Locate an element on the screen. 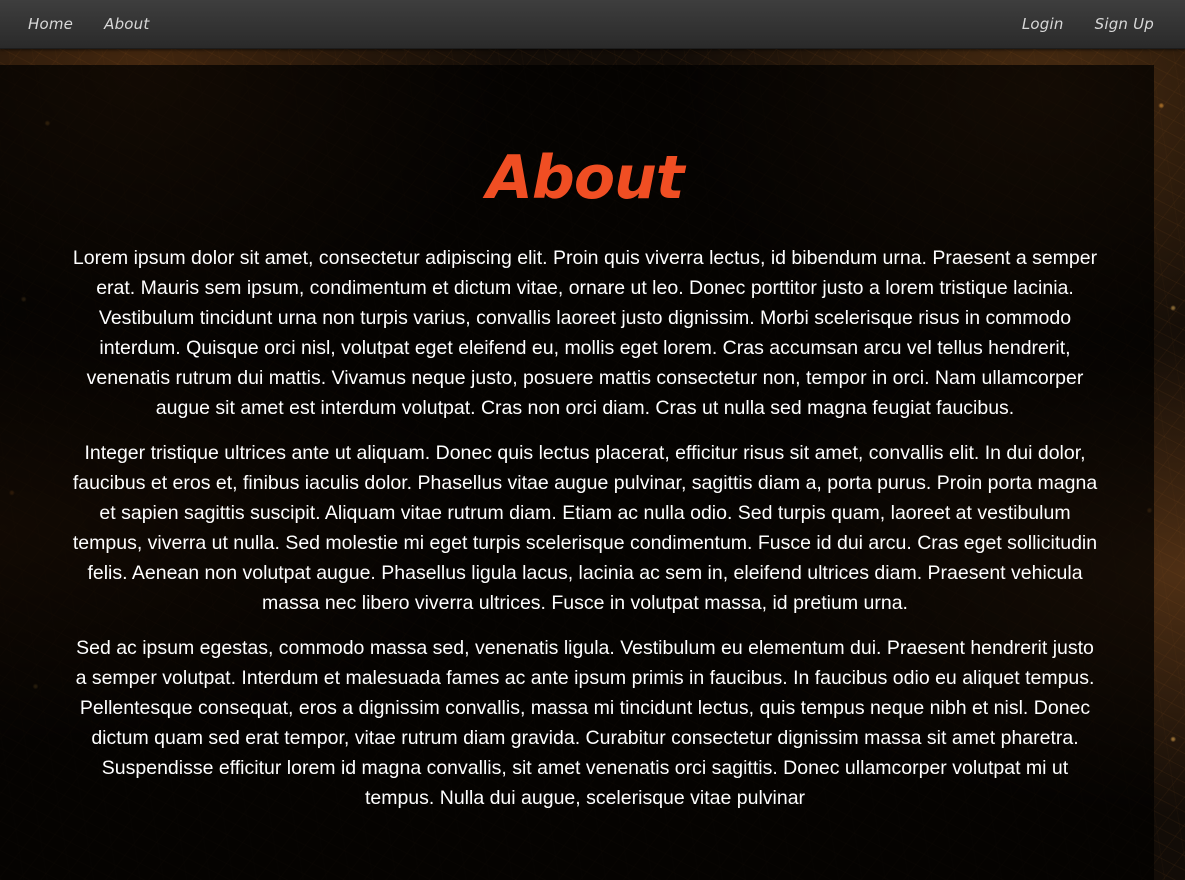 The height and width of the screenshot is (880, 1185). nav-left-group: Home About is located at coordinates (104, 24).